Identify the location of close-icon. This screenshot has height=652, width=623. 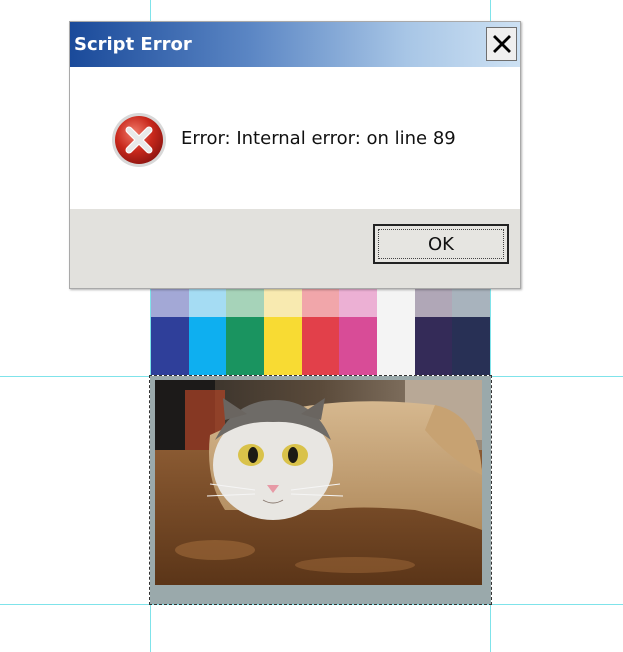
(501, 44).